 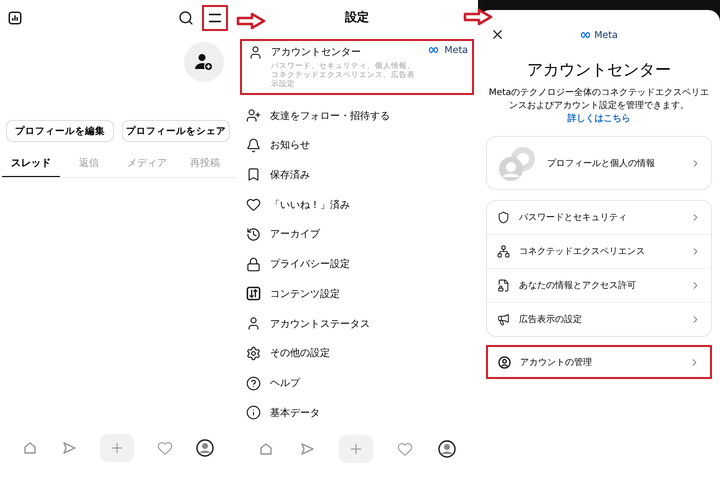 What do you see at coordinates (295, 234) in the screenshot?
I see `settings-item: アーカイブ` at bounding box center [295, 234].